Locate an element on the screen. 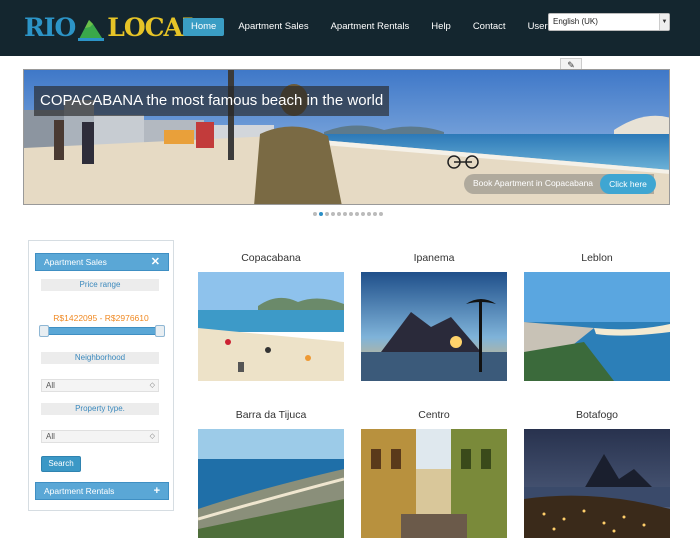  nav-contact: Contact is located at coordinates (489, 27).